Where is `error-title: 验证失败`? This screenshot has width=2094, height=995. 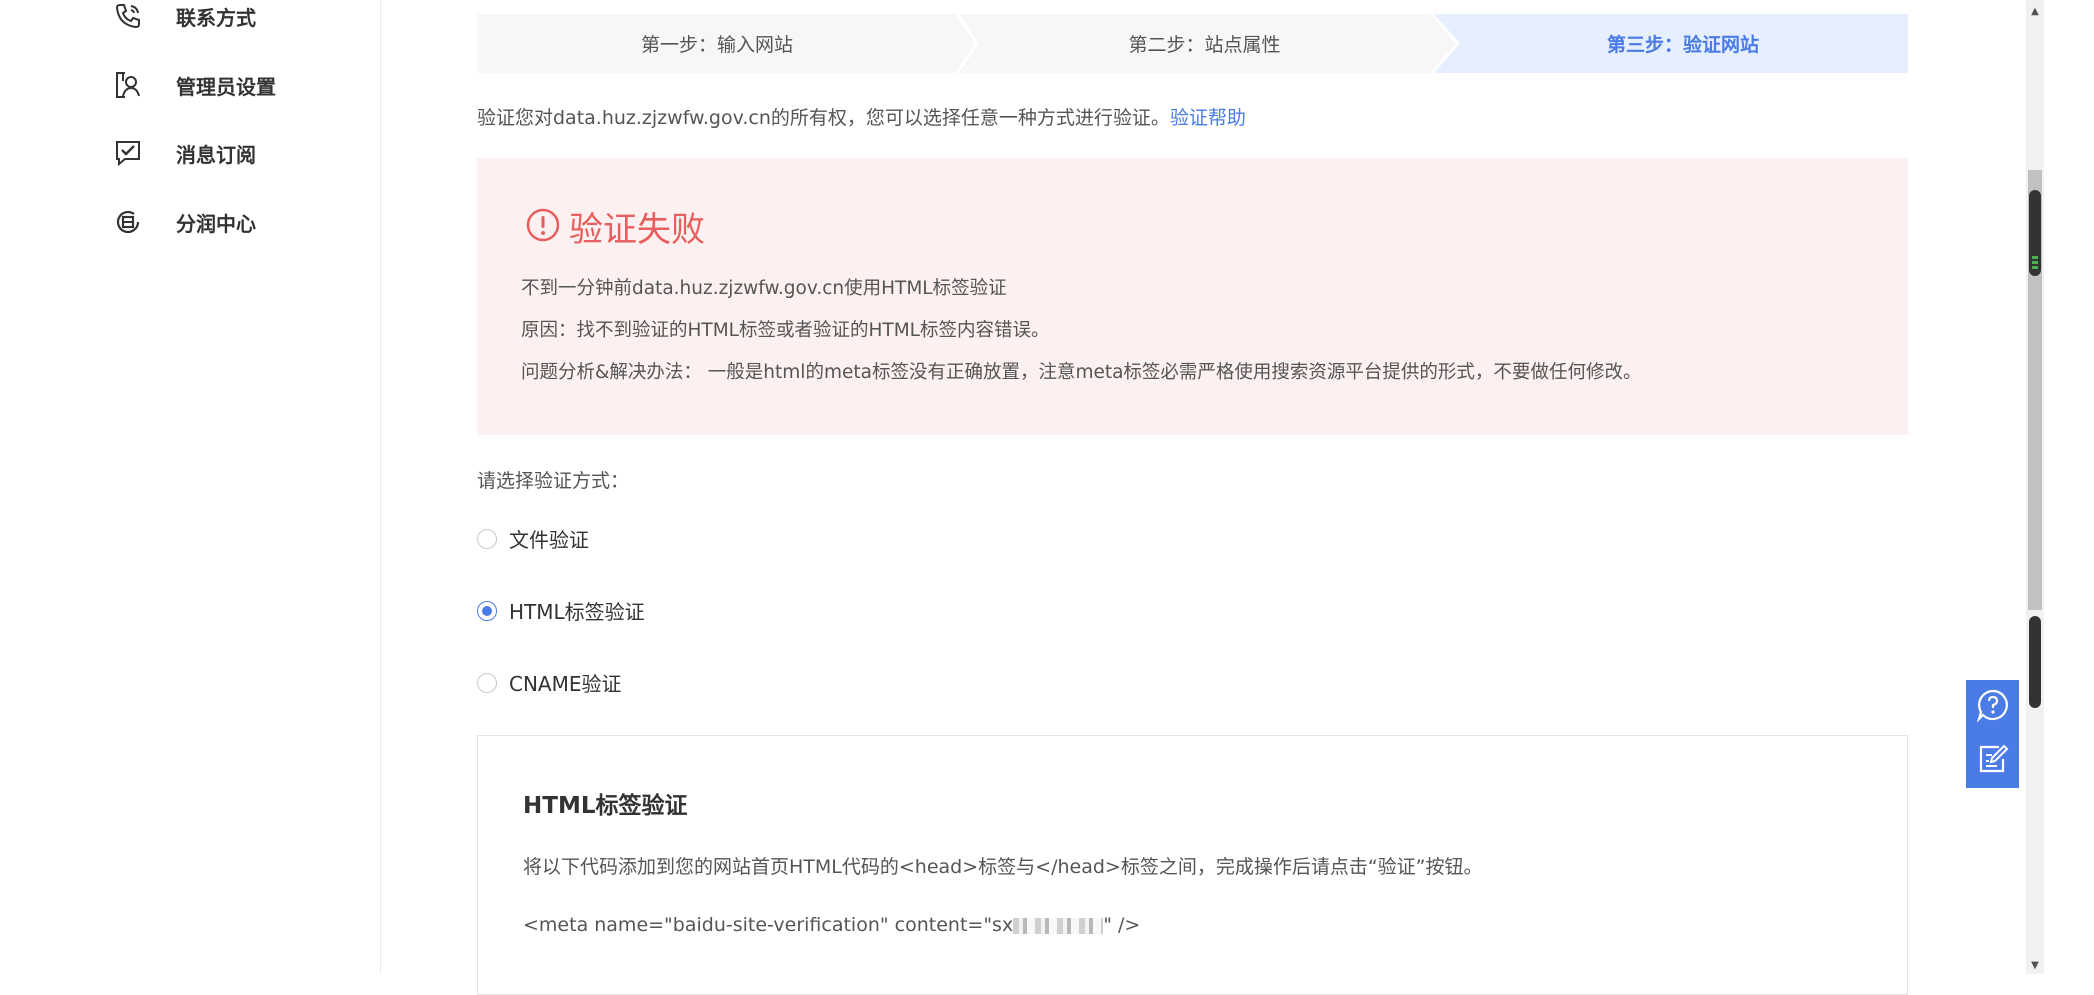 error-title: 验证失败 is located at coordinates (615, 226).